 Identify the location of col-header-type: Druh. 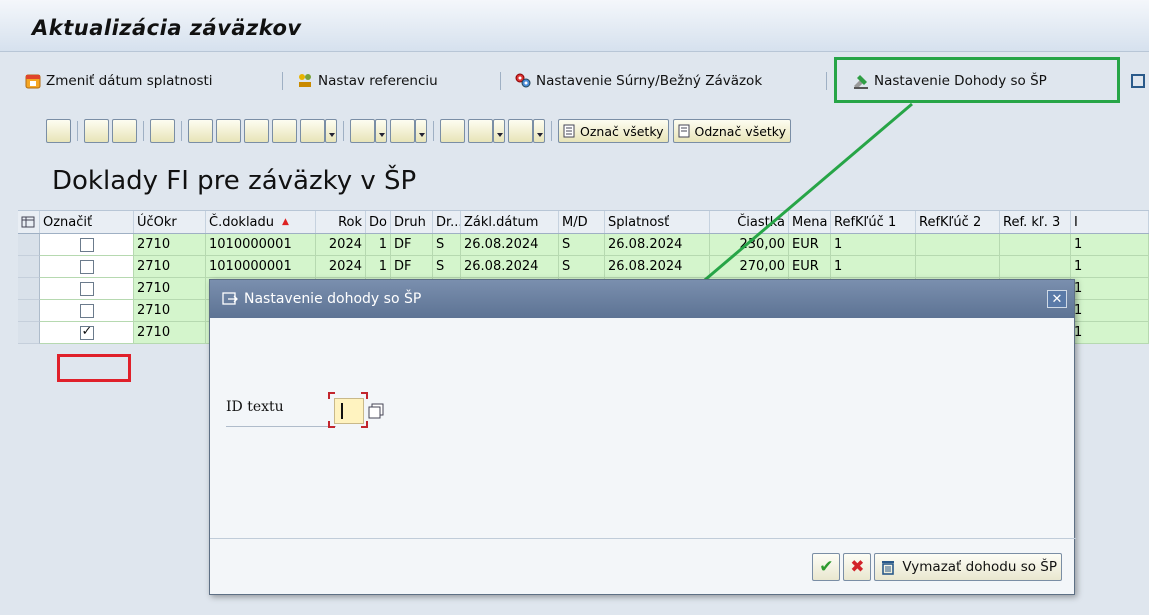
(412, 222).